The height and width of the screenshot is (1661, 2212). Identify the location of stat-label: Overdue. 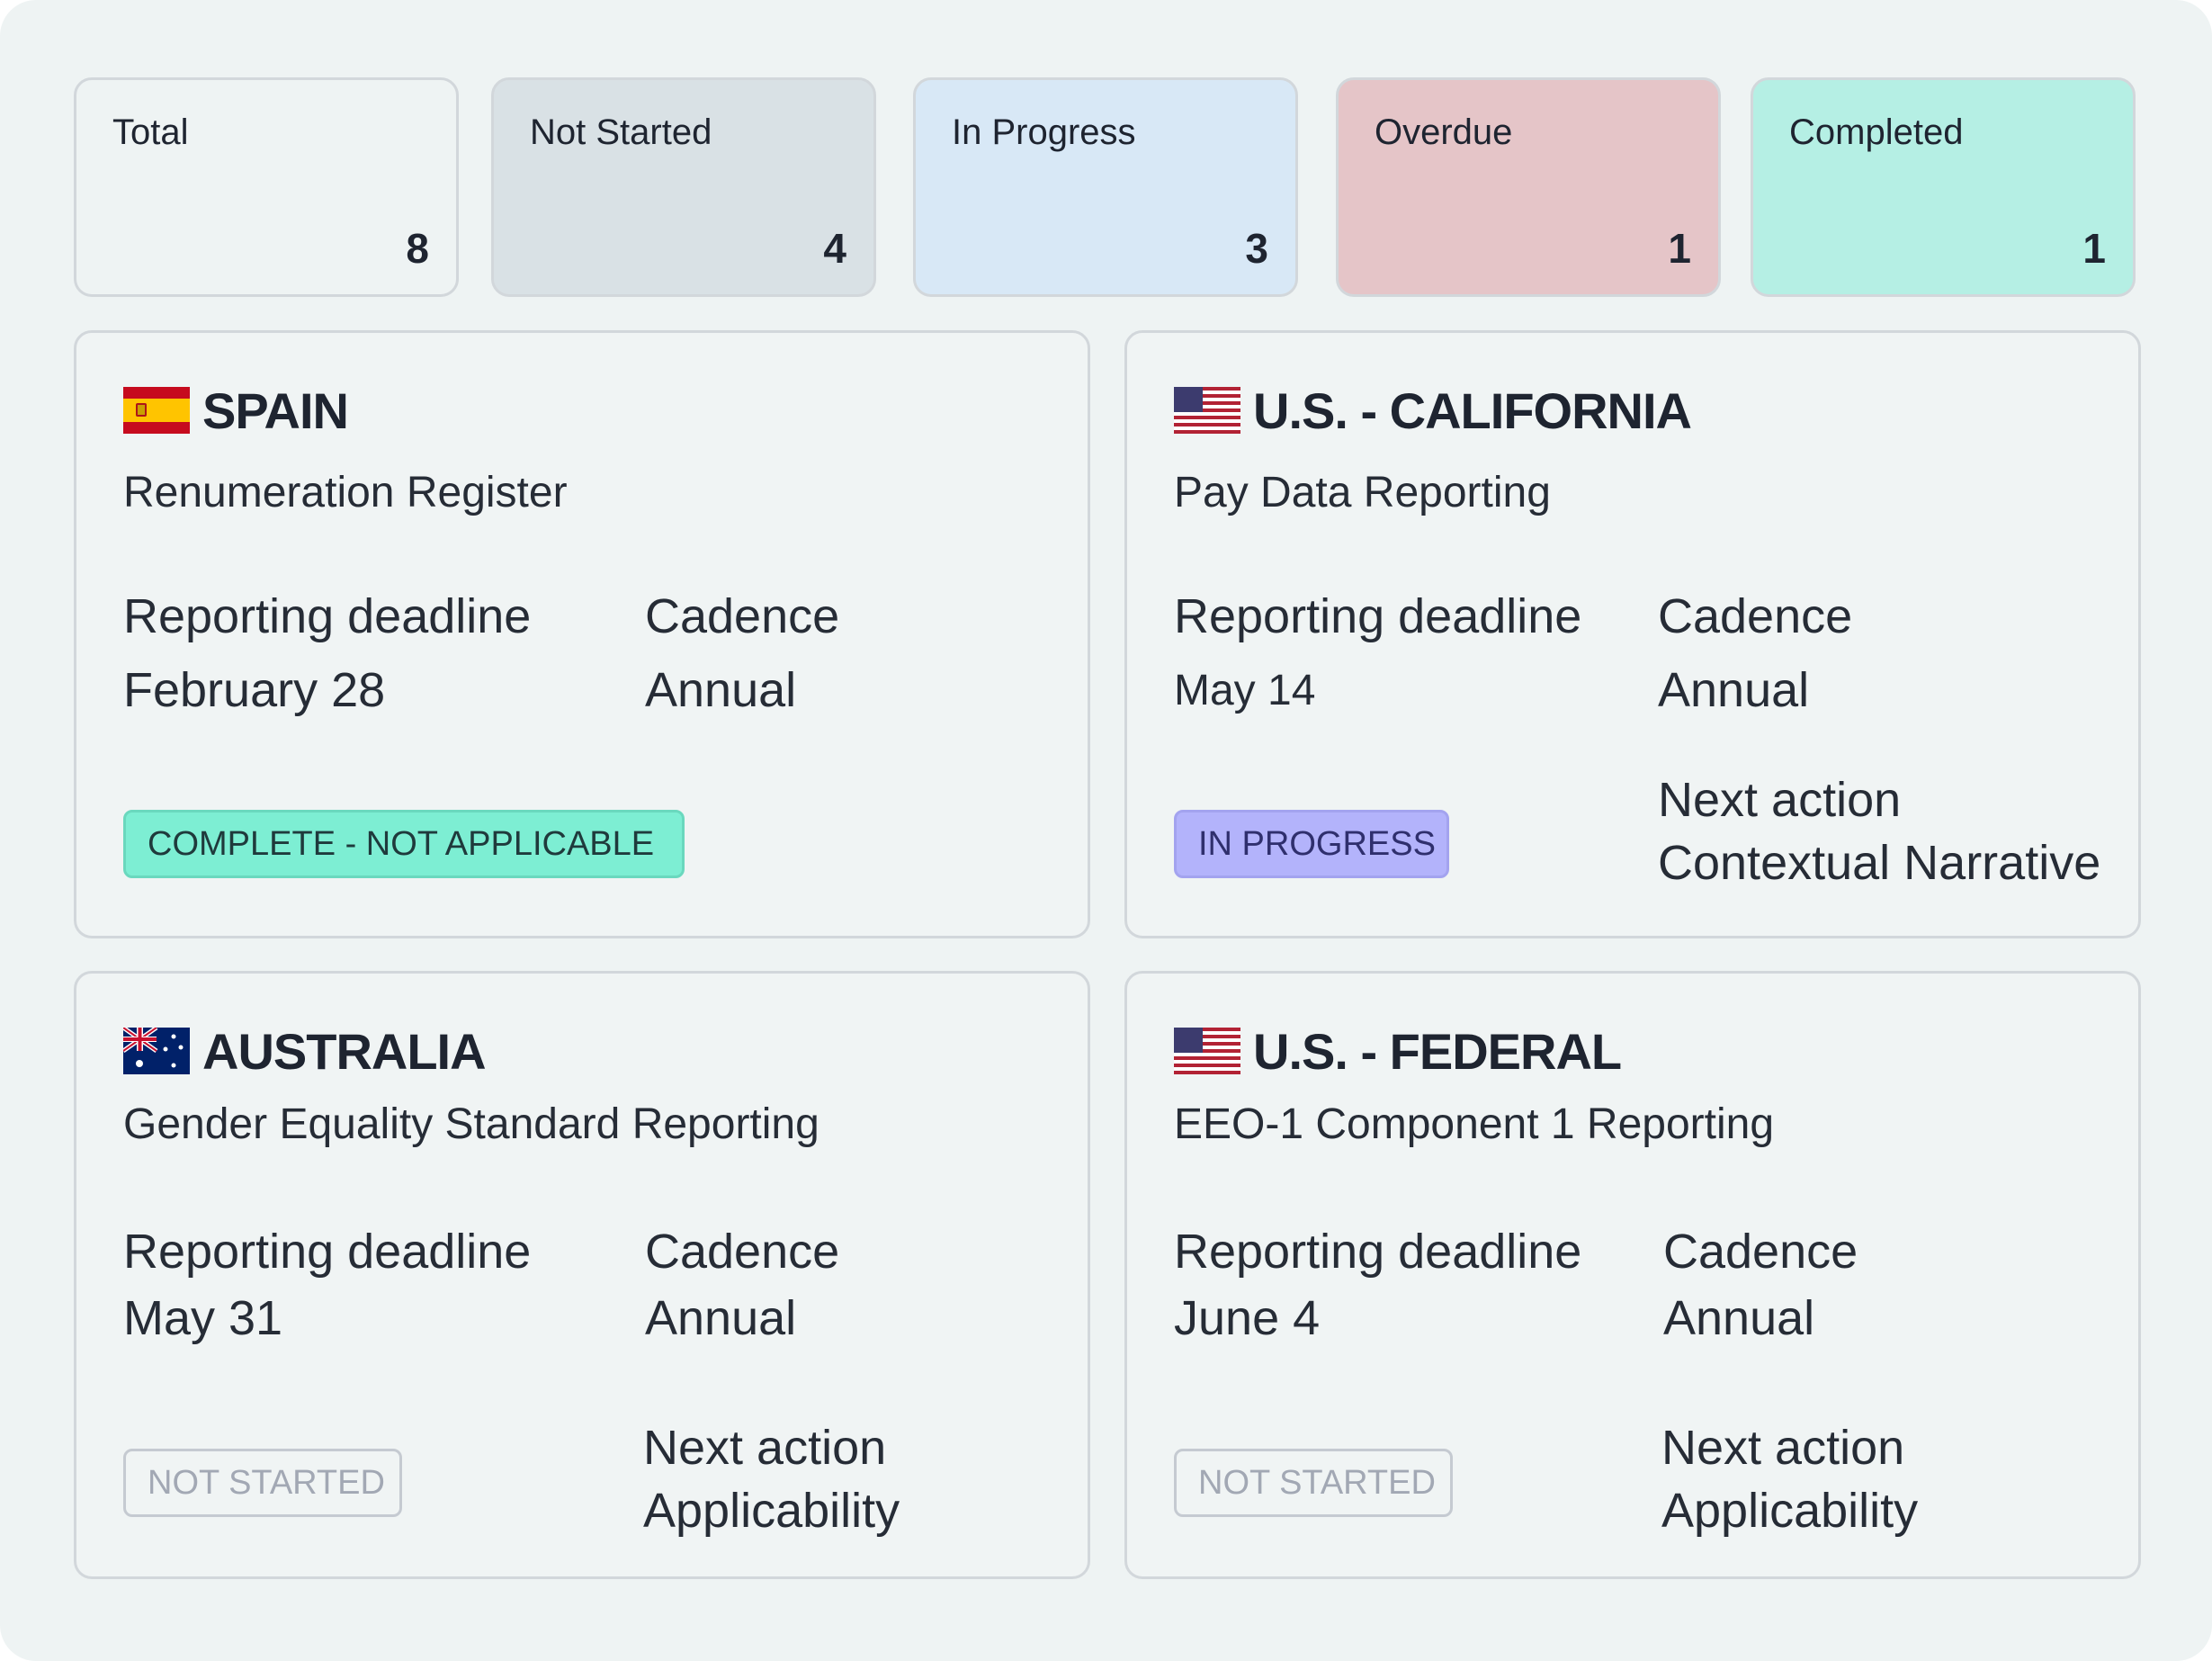
(1443, 132).